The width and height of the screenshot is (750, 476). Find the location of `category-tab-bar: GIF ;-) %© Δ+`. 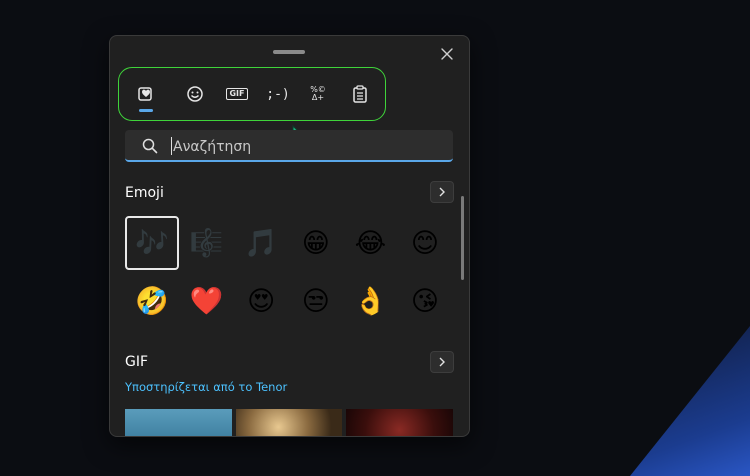

category-tab-bar: GIF ;-) %© Δ+ is located at coordinates (252, 94).